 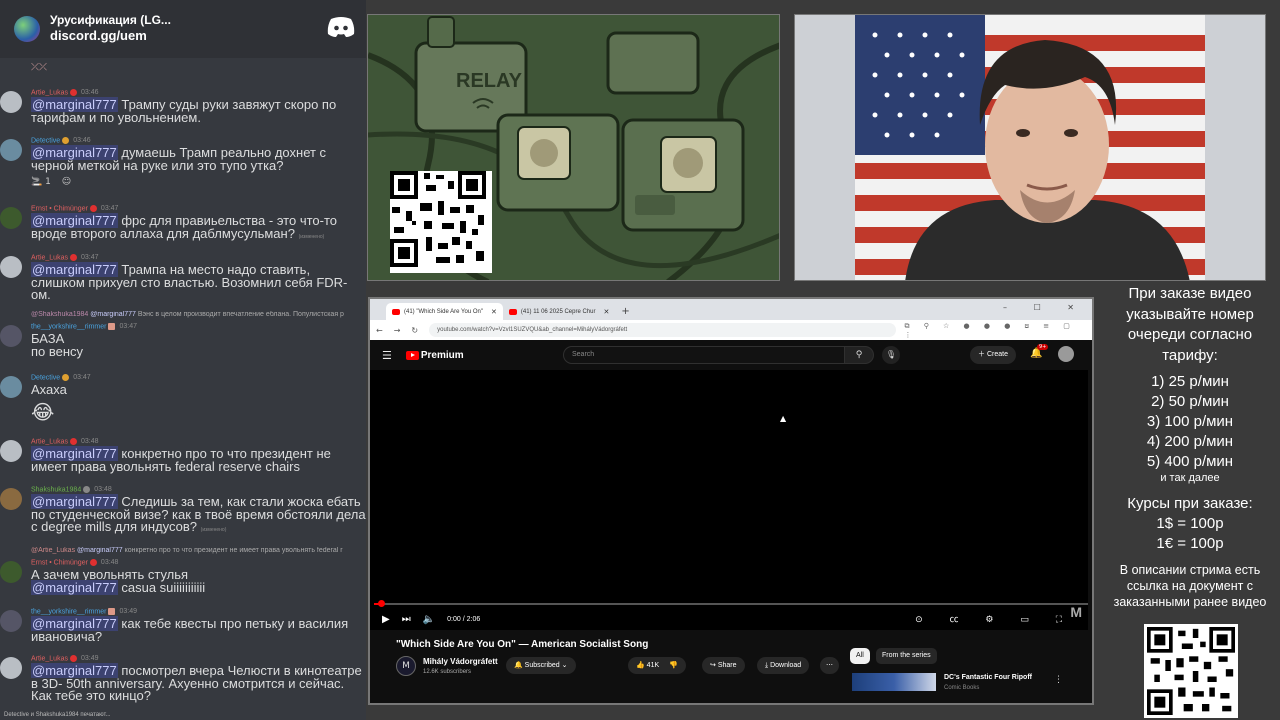 I want to click on subscribed-button: 🔔 Subscribed ⌄, so click(x=541, y=665).